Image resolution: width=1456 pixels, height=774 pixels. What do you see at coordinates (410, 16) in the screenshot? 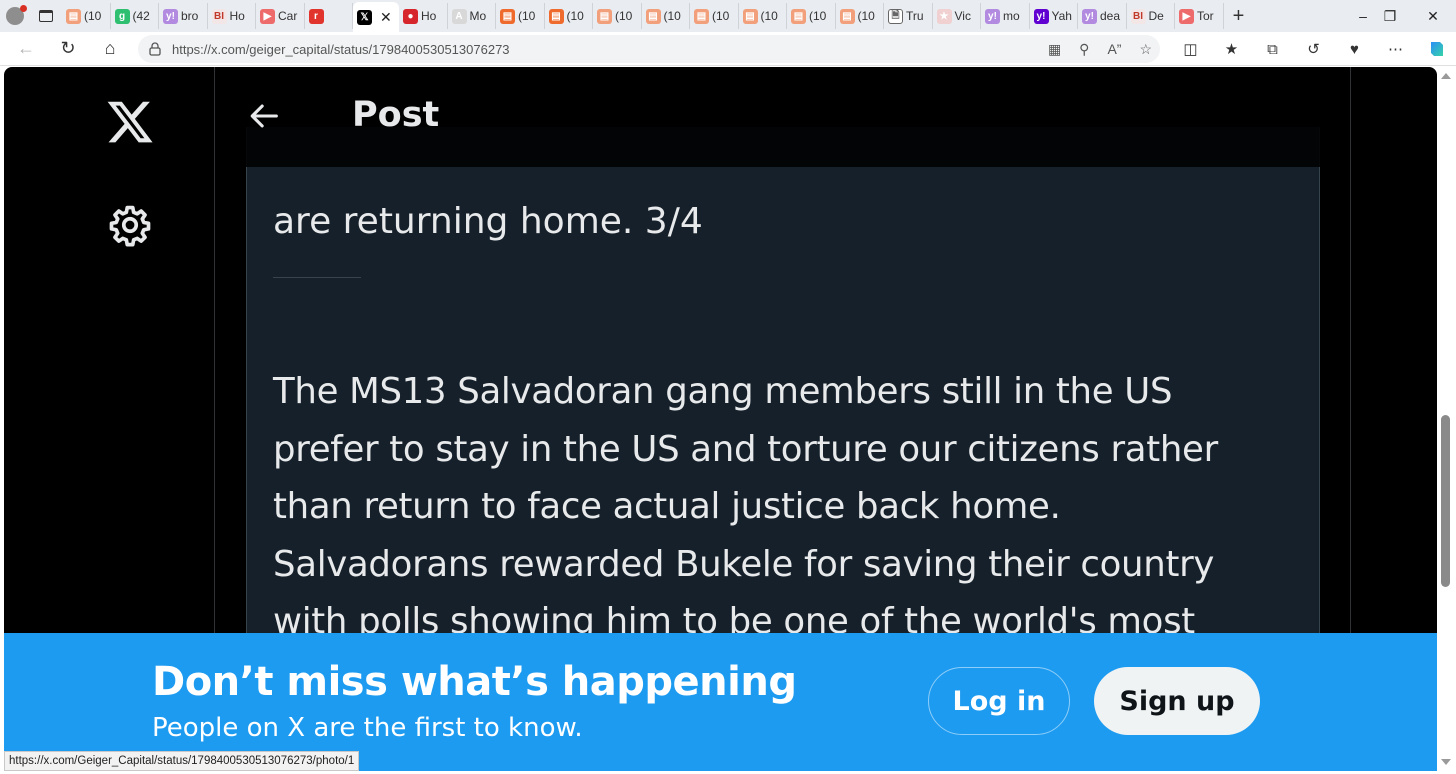
I see `red-icon: ●` at bounding box center [410, 16].